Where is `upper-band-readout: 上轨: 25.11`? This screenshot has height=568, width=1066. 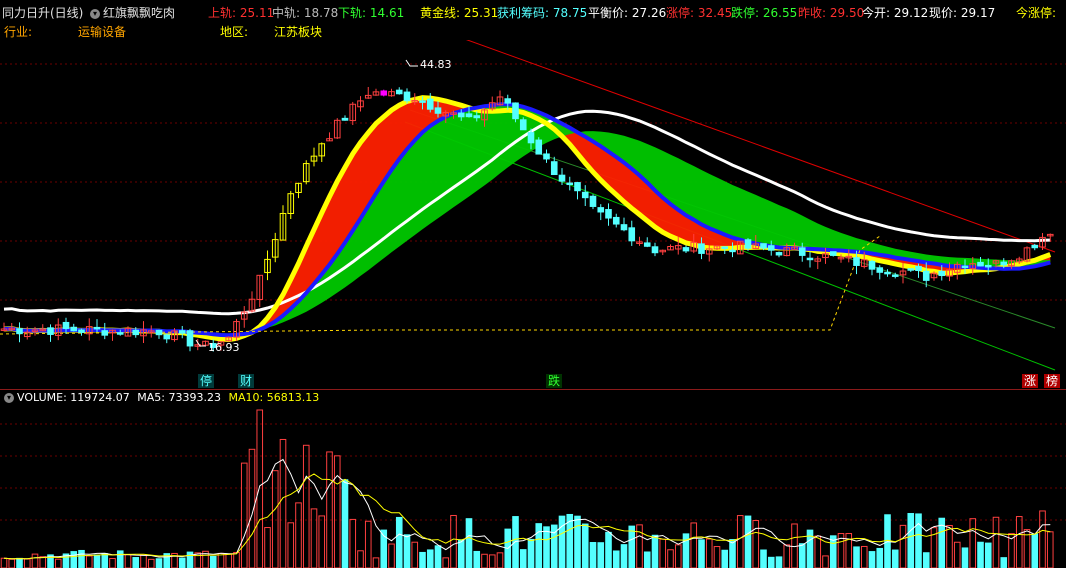 upper-band-readout: 上轨: 25.11 is located at coordinates (241, 13).